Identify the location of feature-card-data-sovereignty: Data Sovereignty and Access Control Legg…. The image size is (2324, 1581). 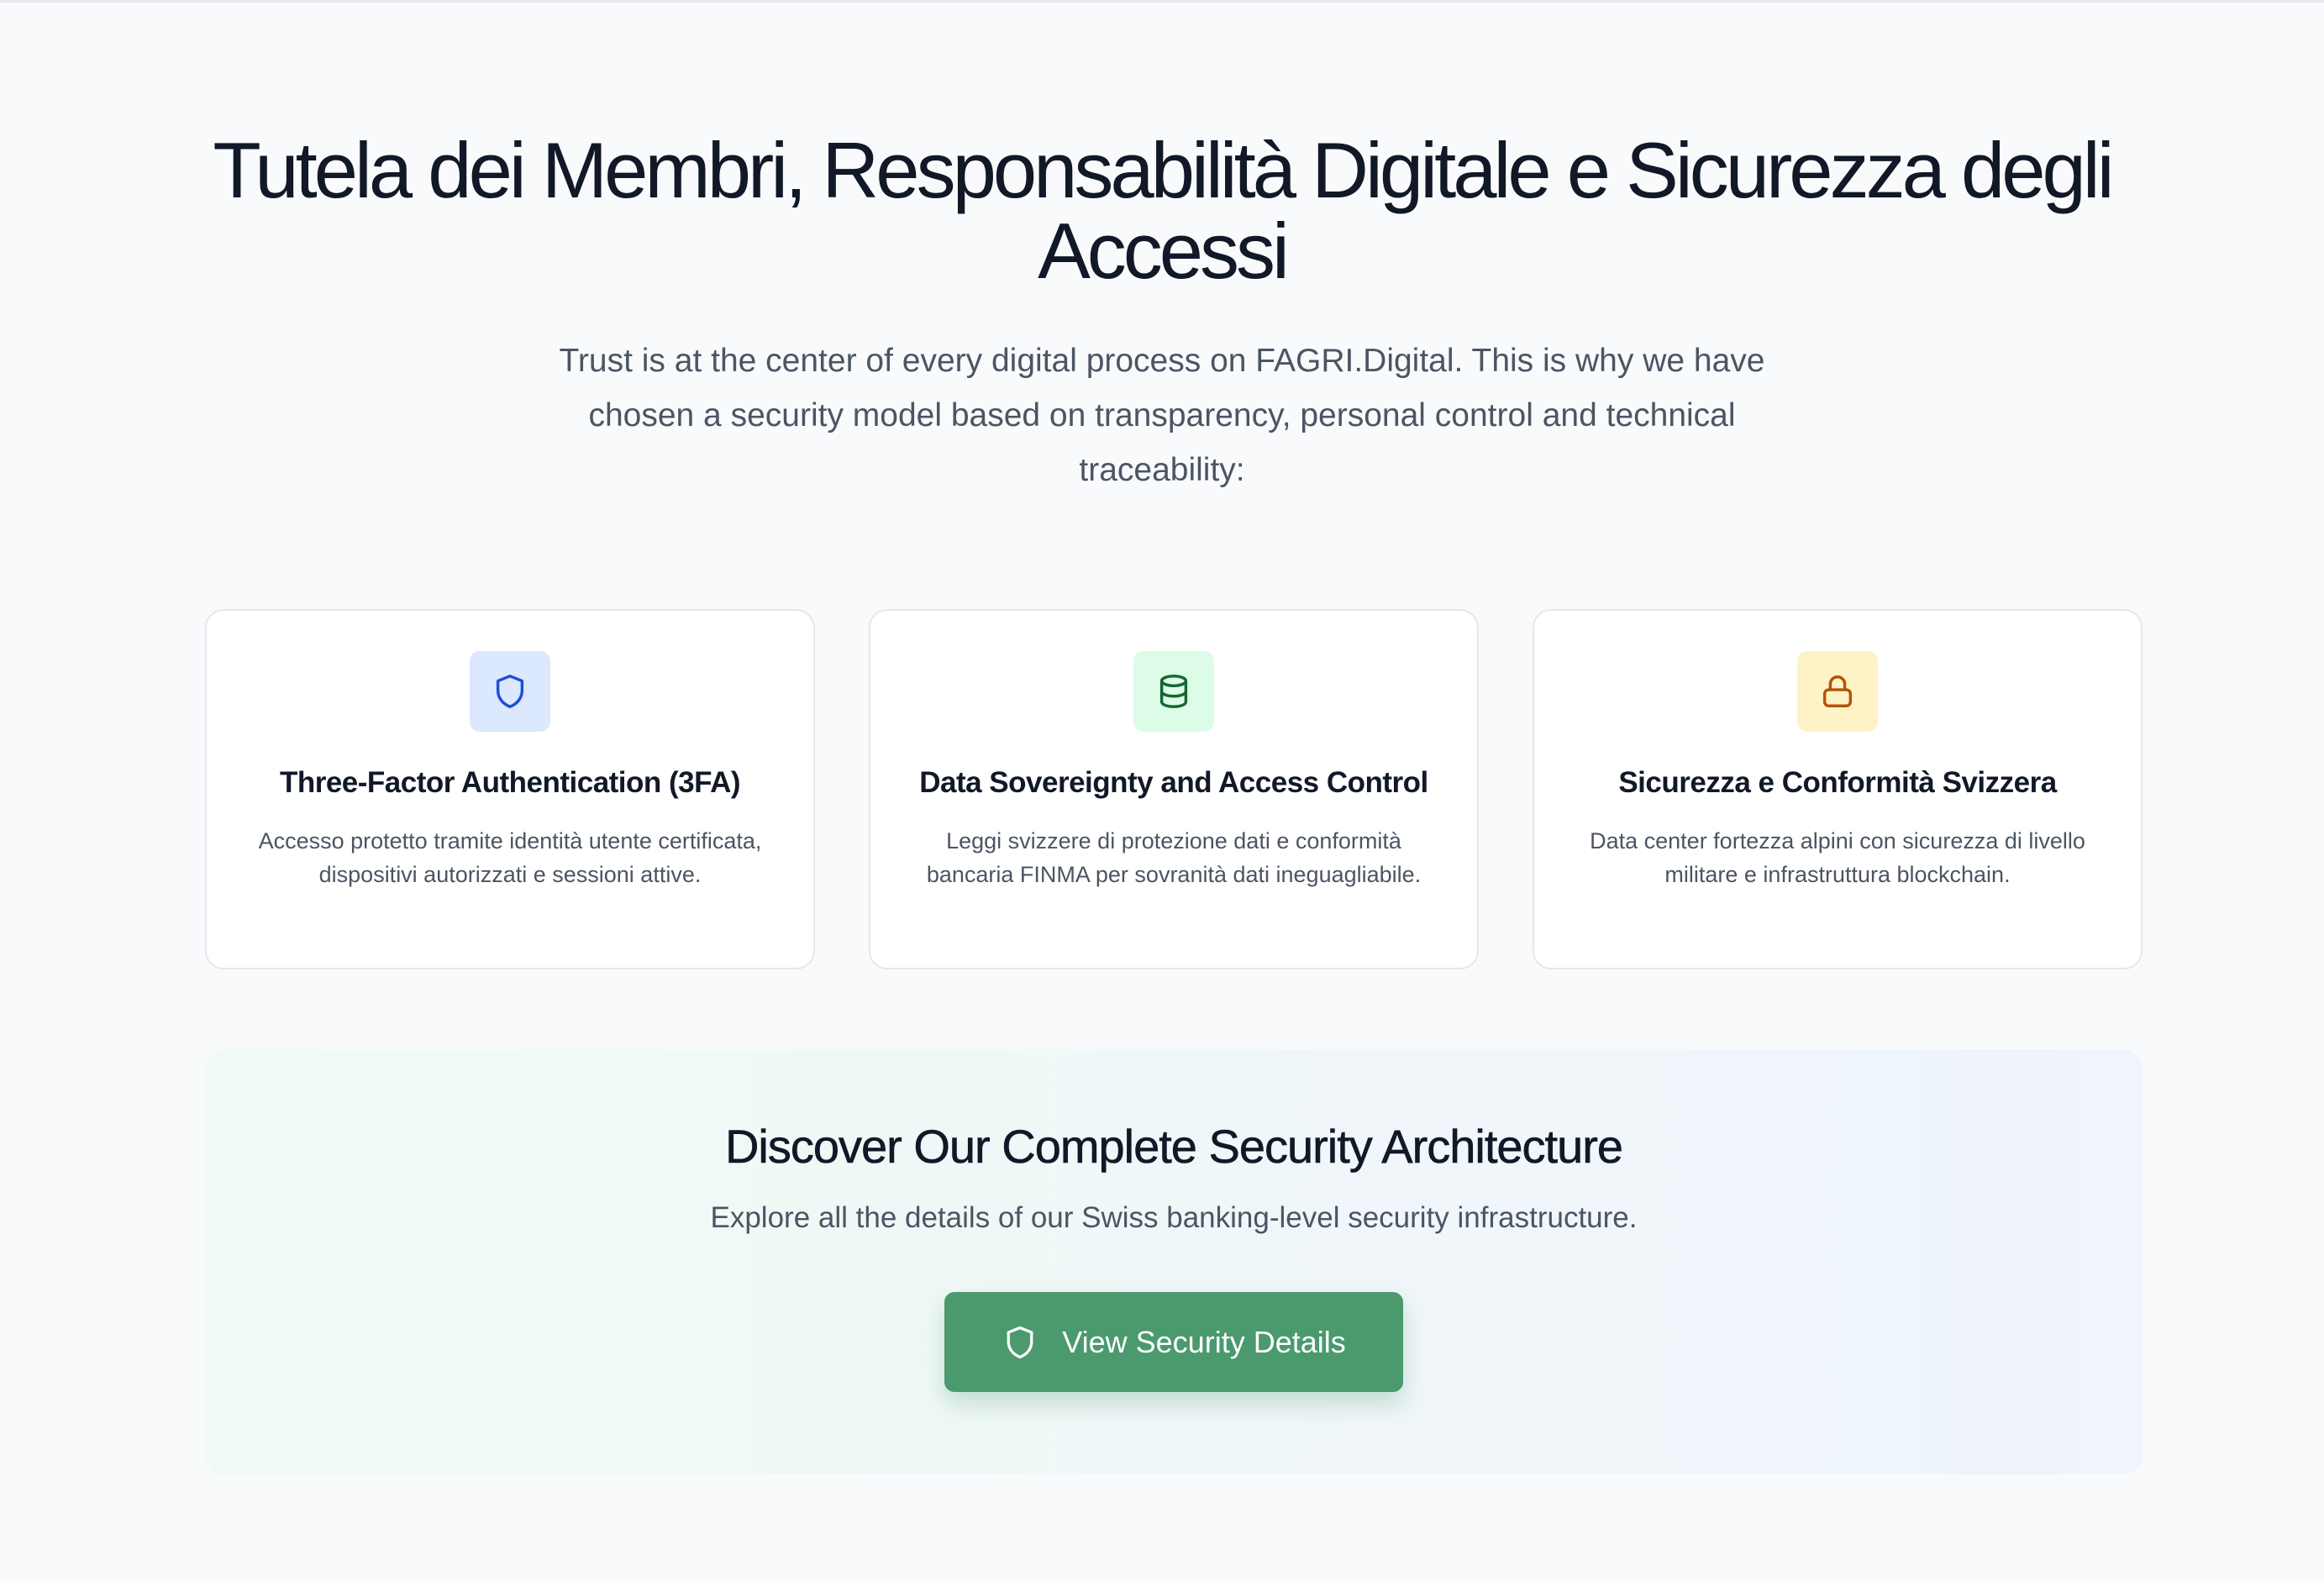
(1174, 789).